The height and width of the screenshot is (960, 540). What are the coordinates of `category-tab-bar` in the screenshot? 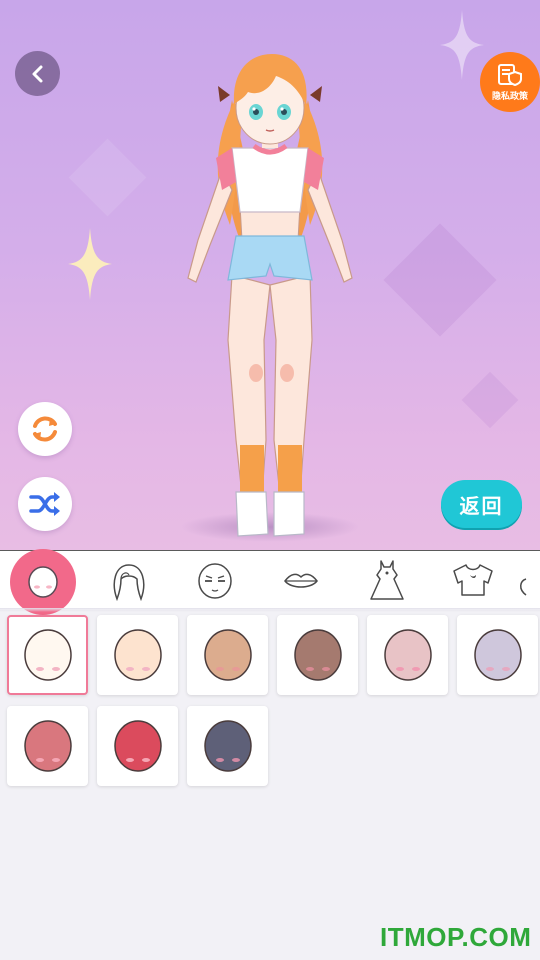 It's located at (270, 582).